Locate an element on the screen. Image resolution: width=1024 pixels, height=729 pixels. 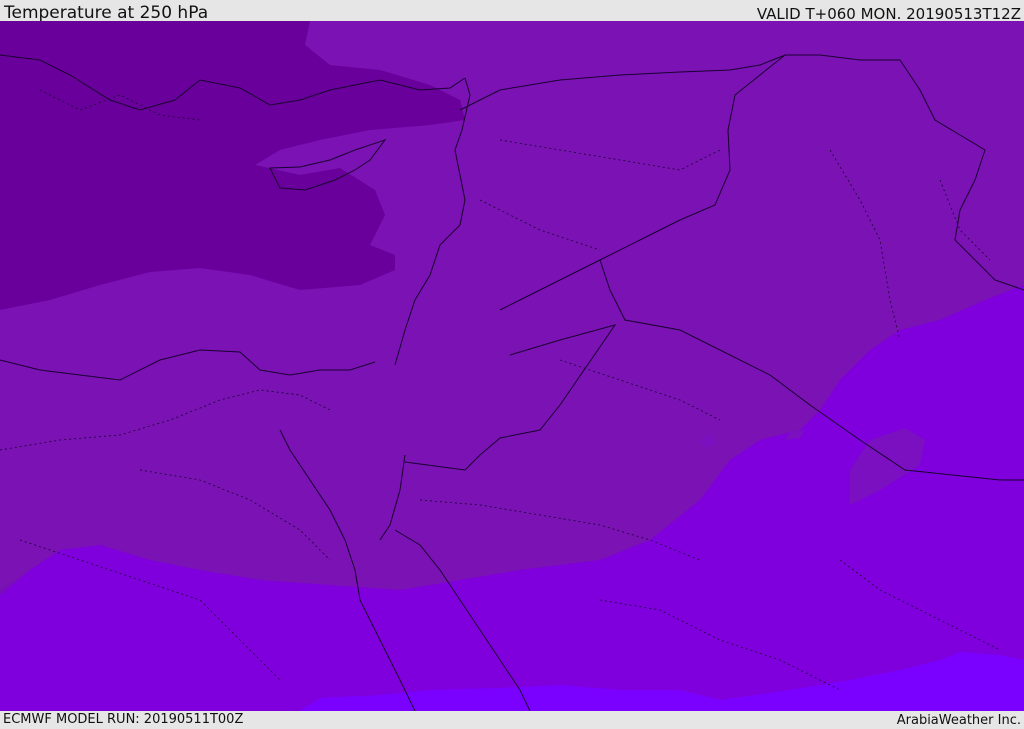
map-title: Temperature at 250 hPa is located at coordinates (106, 13).